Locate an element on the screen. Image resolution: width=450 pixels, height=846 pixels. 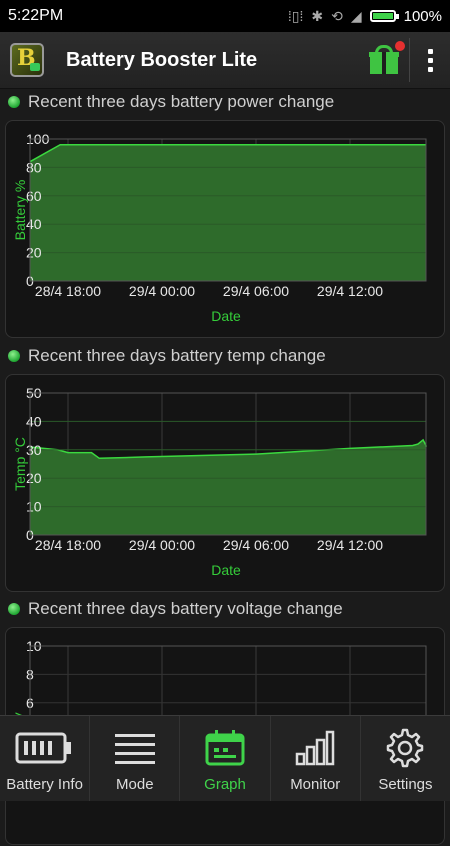
nav-mode: Mode is located at coordinates (135, 758).